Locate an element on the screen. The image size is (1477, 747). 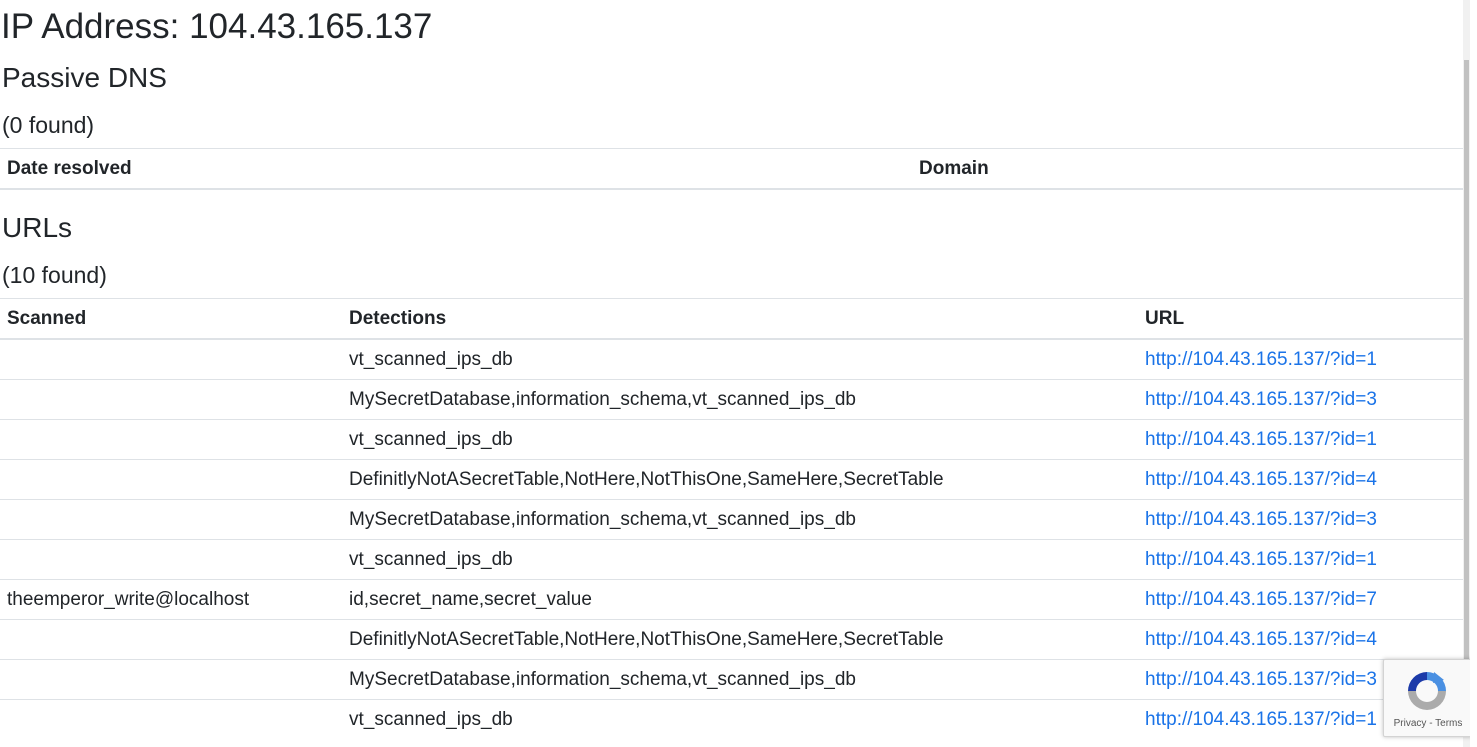
column-header-url: URL is located at coordinates (1304, 319).